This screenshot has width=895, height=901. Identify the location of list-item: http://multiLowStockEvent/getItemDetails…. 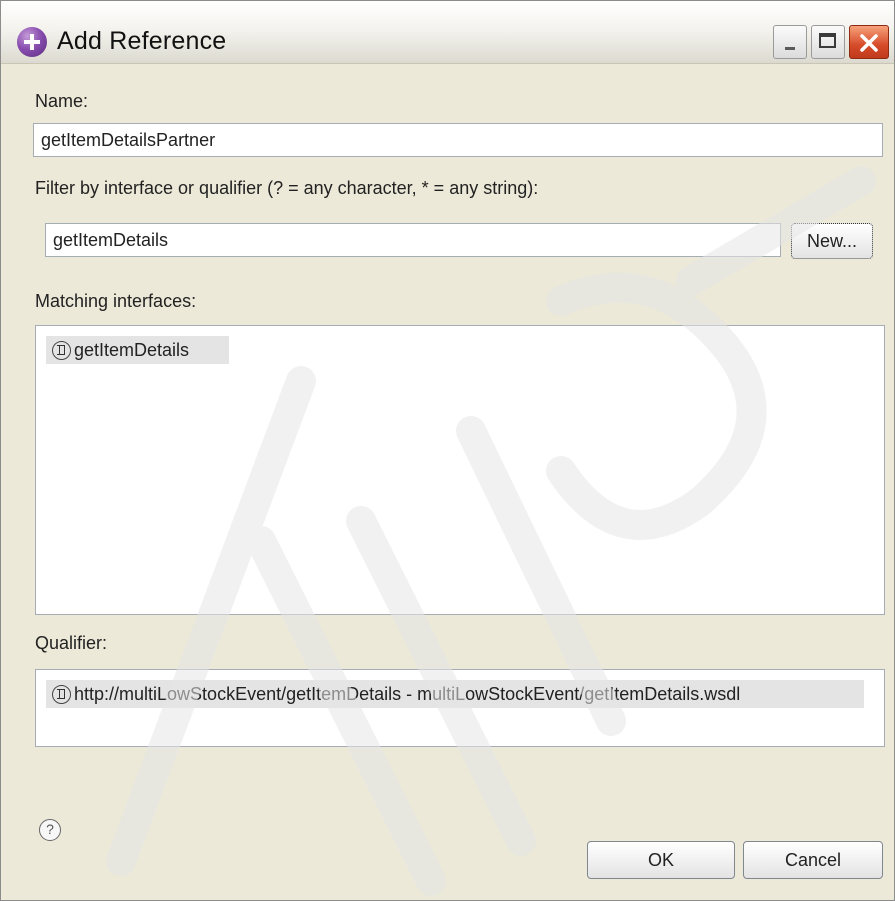
(455, 694).